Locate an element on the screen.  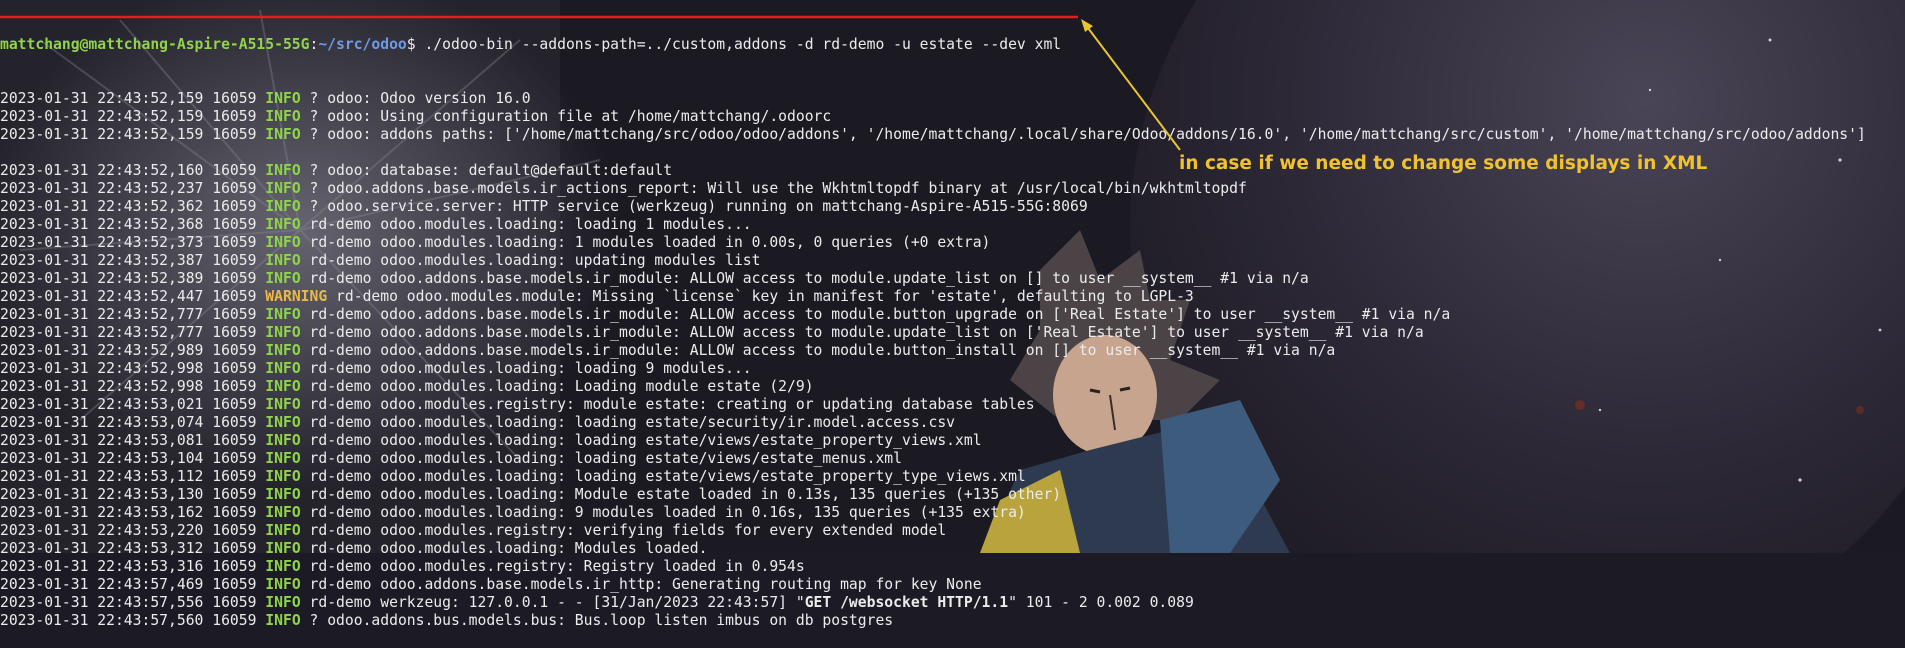
log-timestamp: 2023-01-31 22:43:52,362 is located at coordinates (102, 206).